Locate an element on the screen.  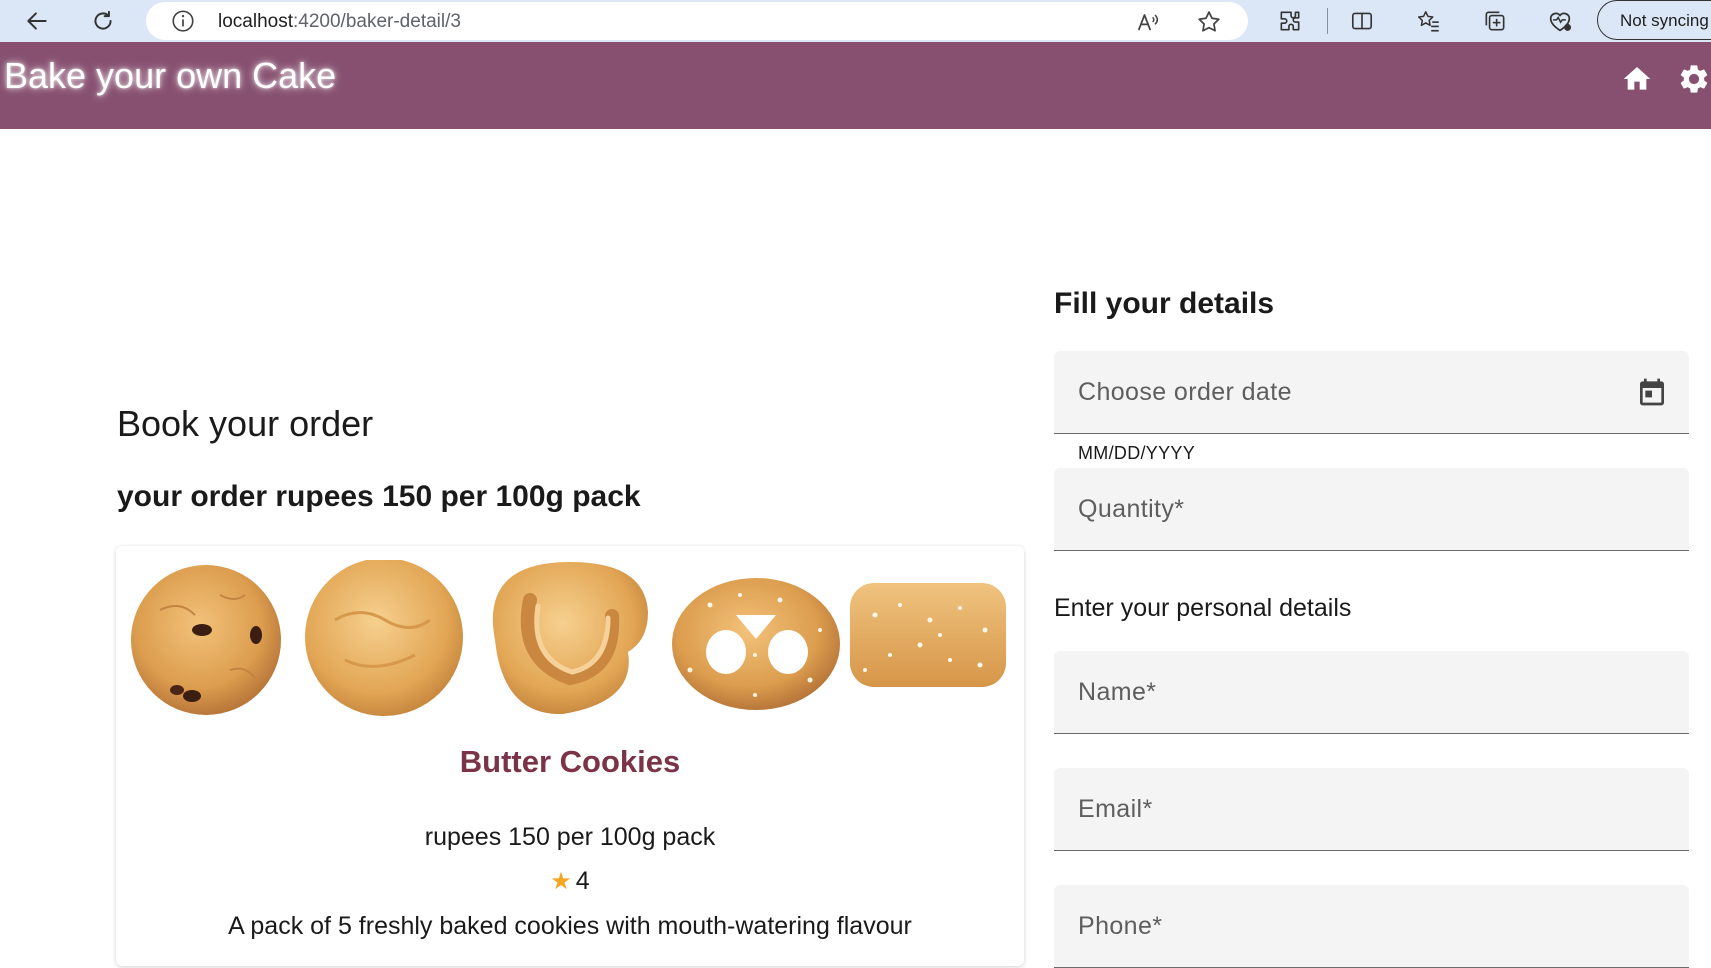
name-field is located at coordinates (1371, 692).